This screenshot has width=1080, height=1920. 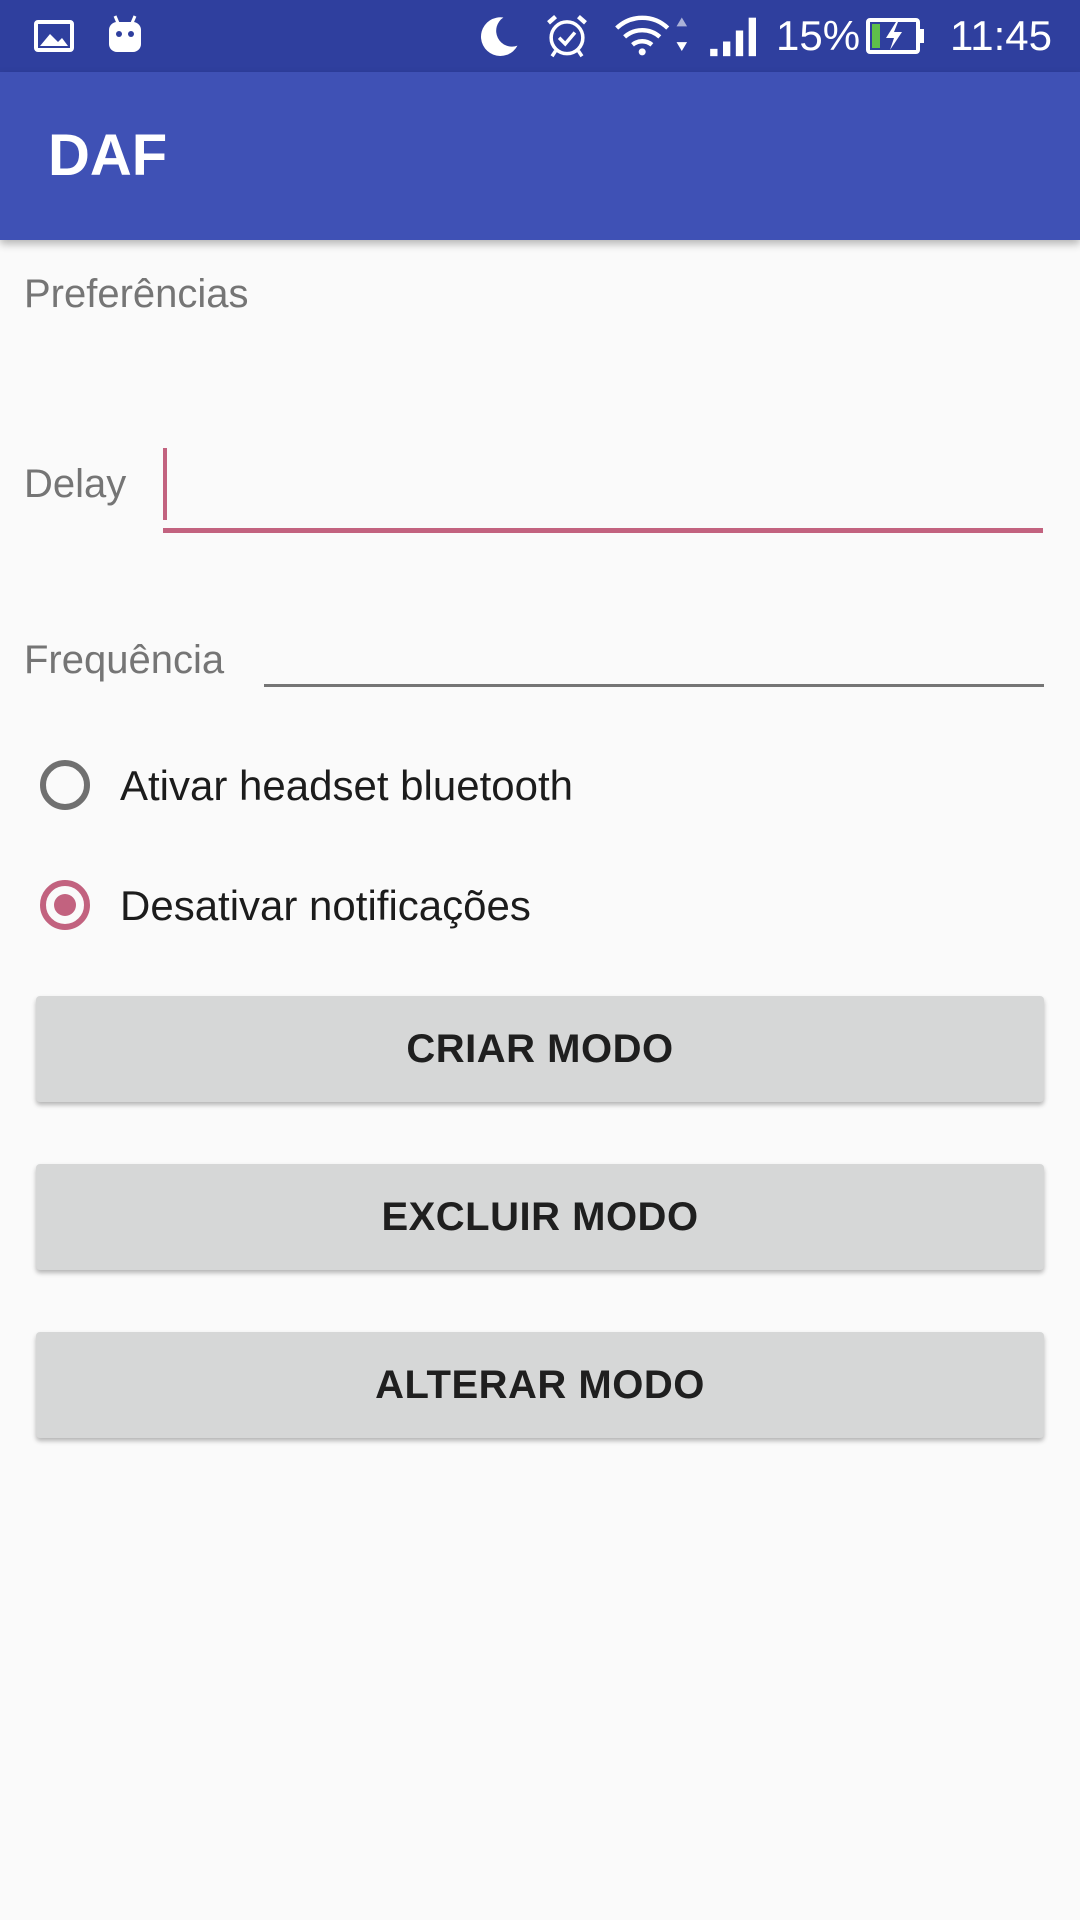 What do you see at coordinates (818, 35) in the screenshot?
I see `battery-percent: 15%` at bounding box center [818, 35].